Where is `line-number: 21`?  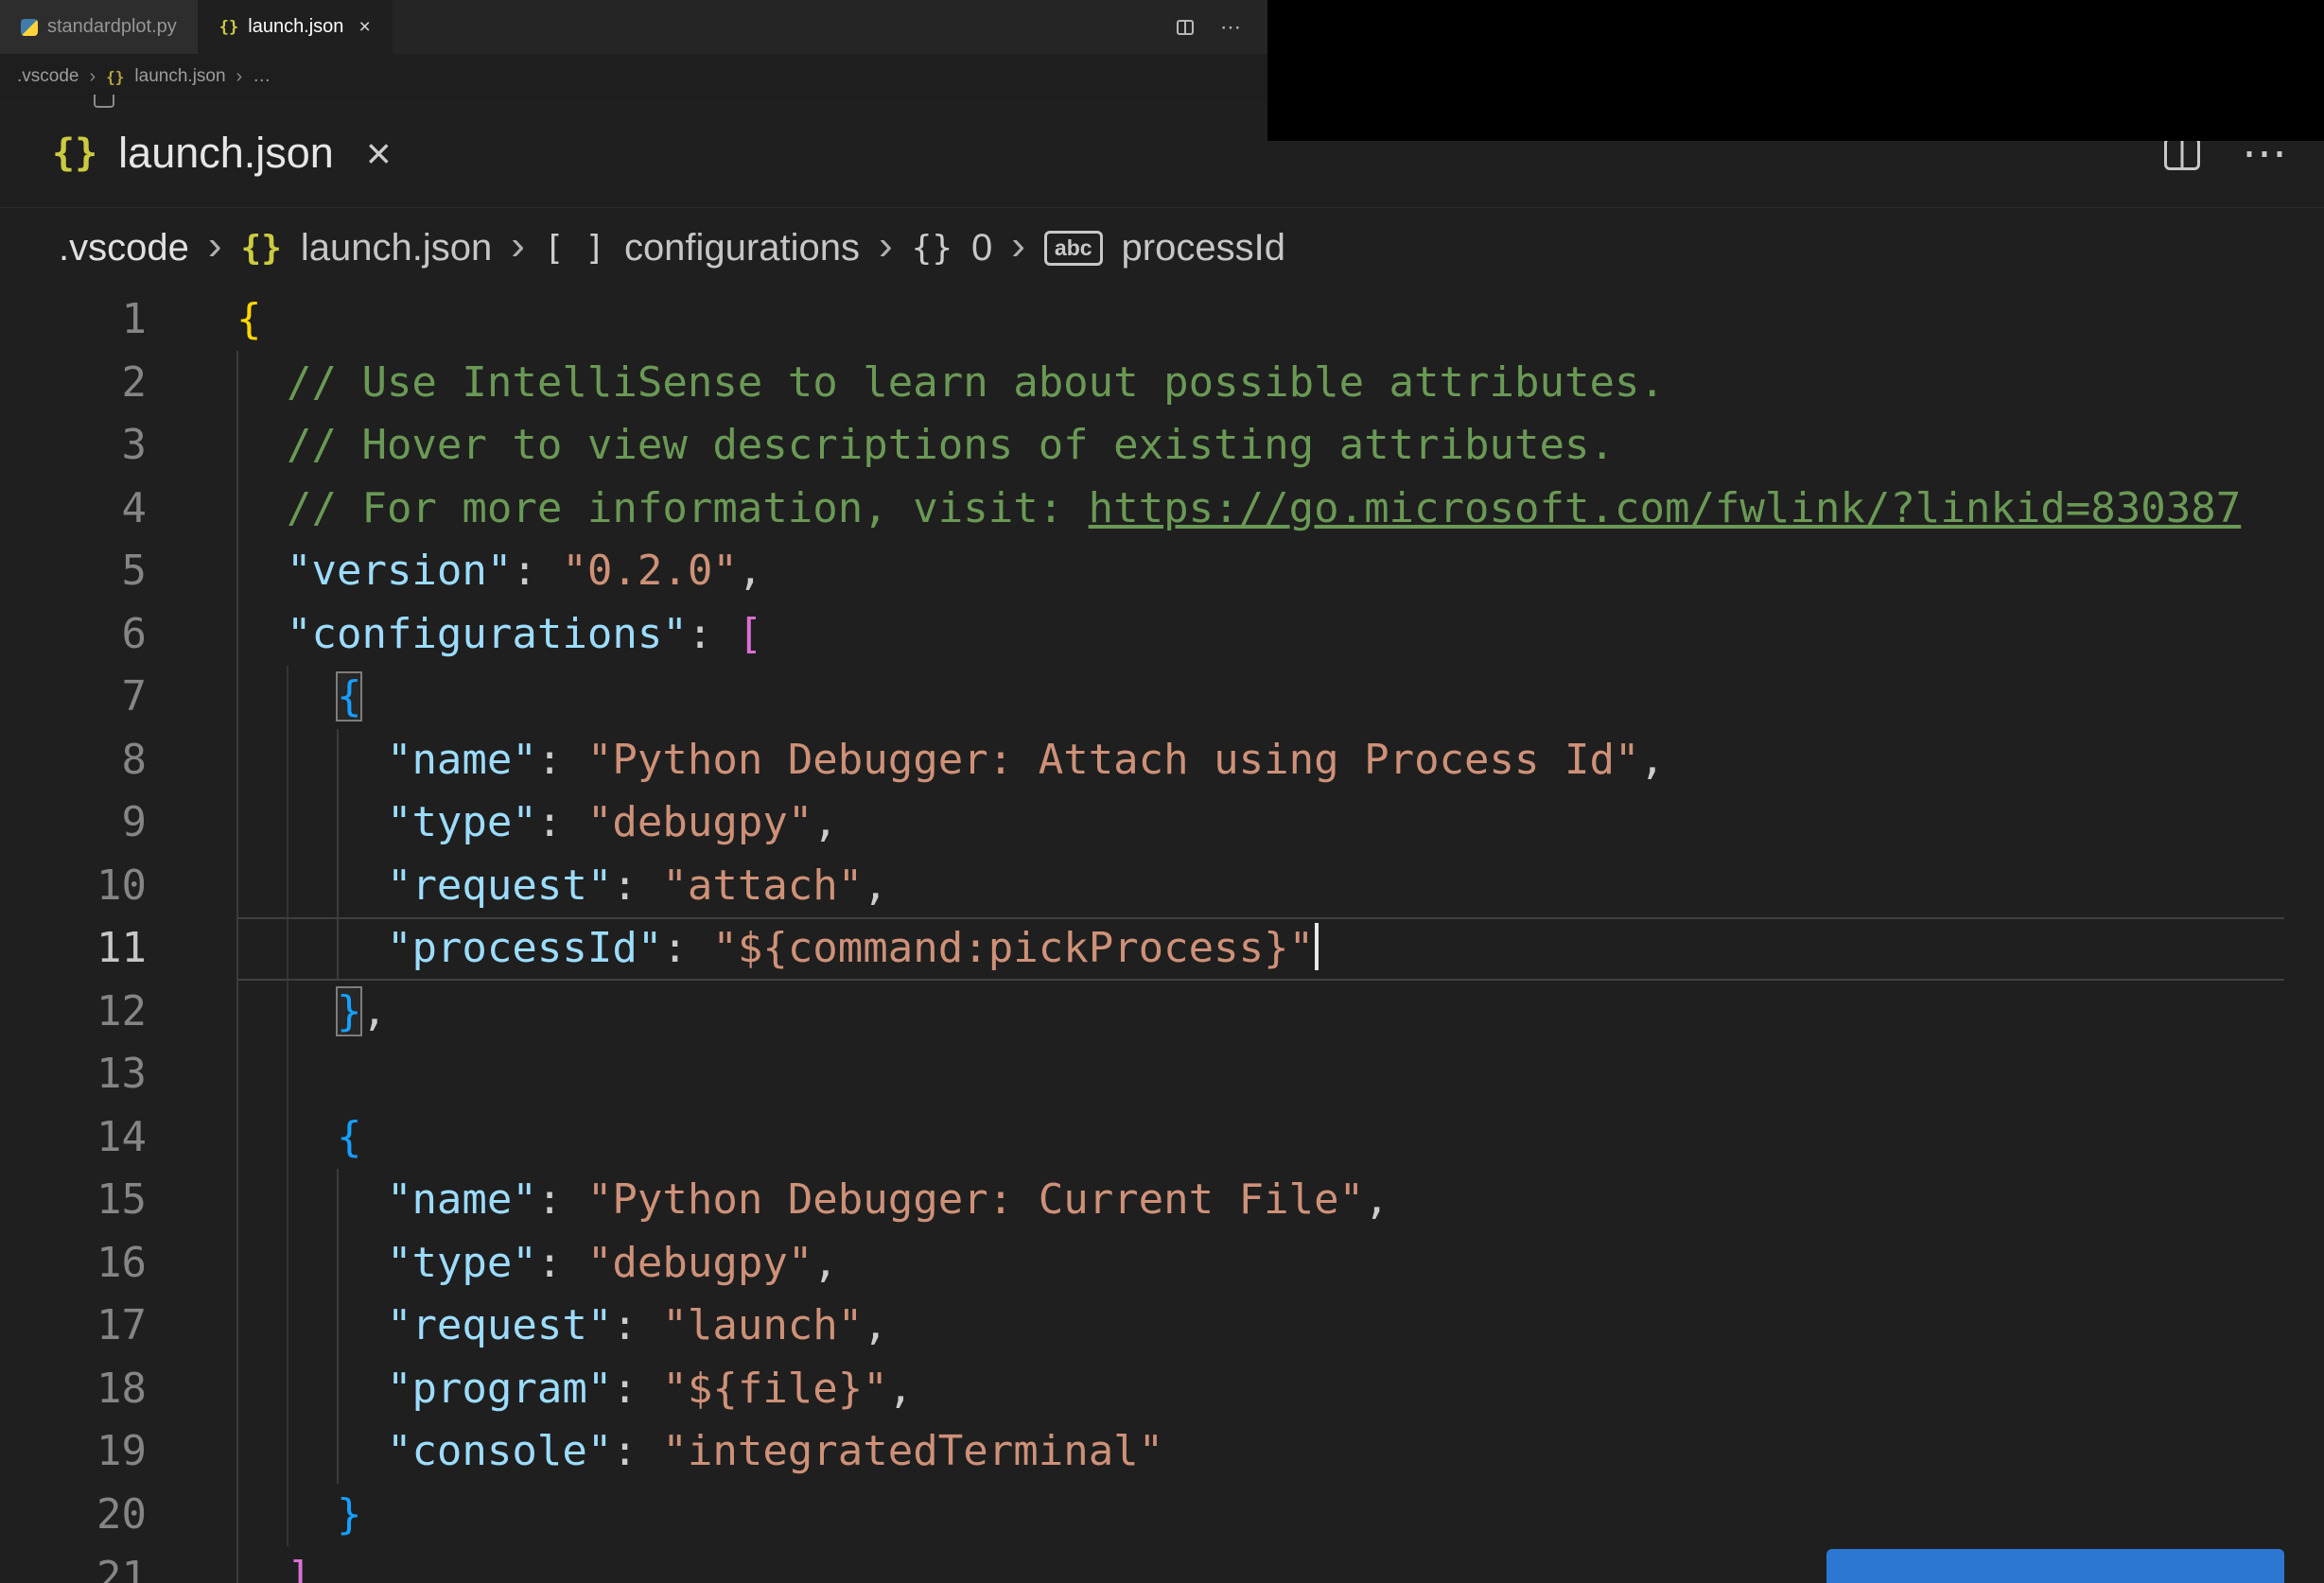 line-number: 21 is located at coordinates (74, 1564).